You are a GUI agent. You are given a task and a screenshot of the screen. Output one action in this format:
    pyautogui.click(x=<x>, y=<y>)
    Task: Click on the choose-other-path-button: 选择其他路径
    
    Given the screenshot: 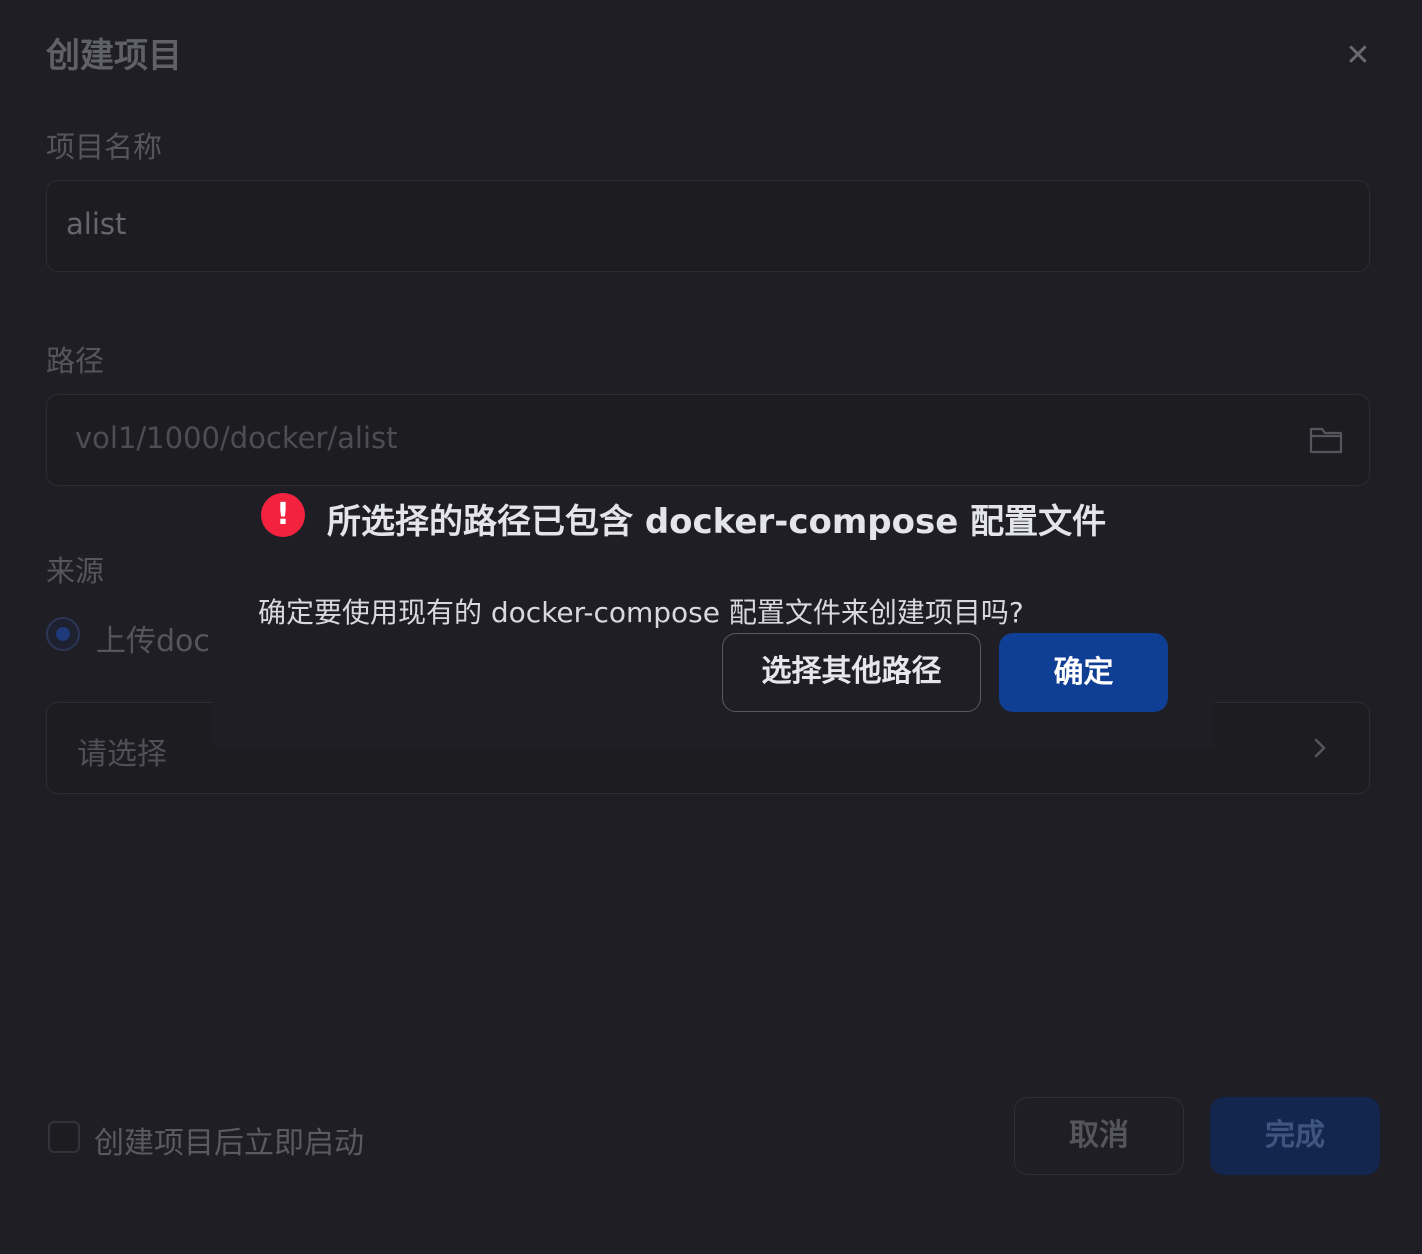 What is the action you would take?
    pyautogui.click(x=851, y=672)
    